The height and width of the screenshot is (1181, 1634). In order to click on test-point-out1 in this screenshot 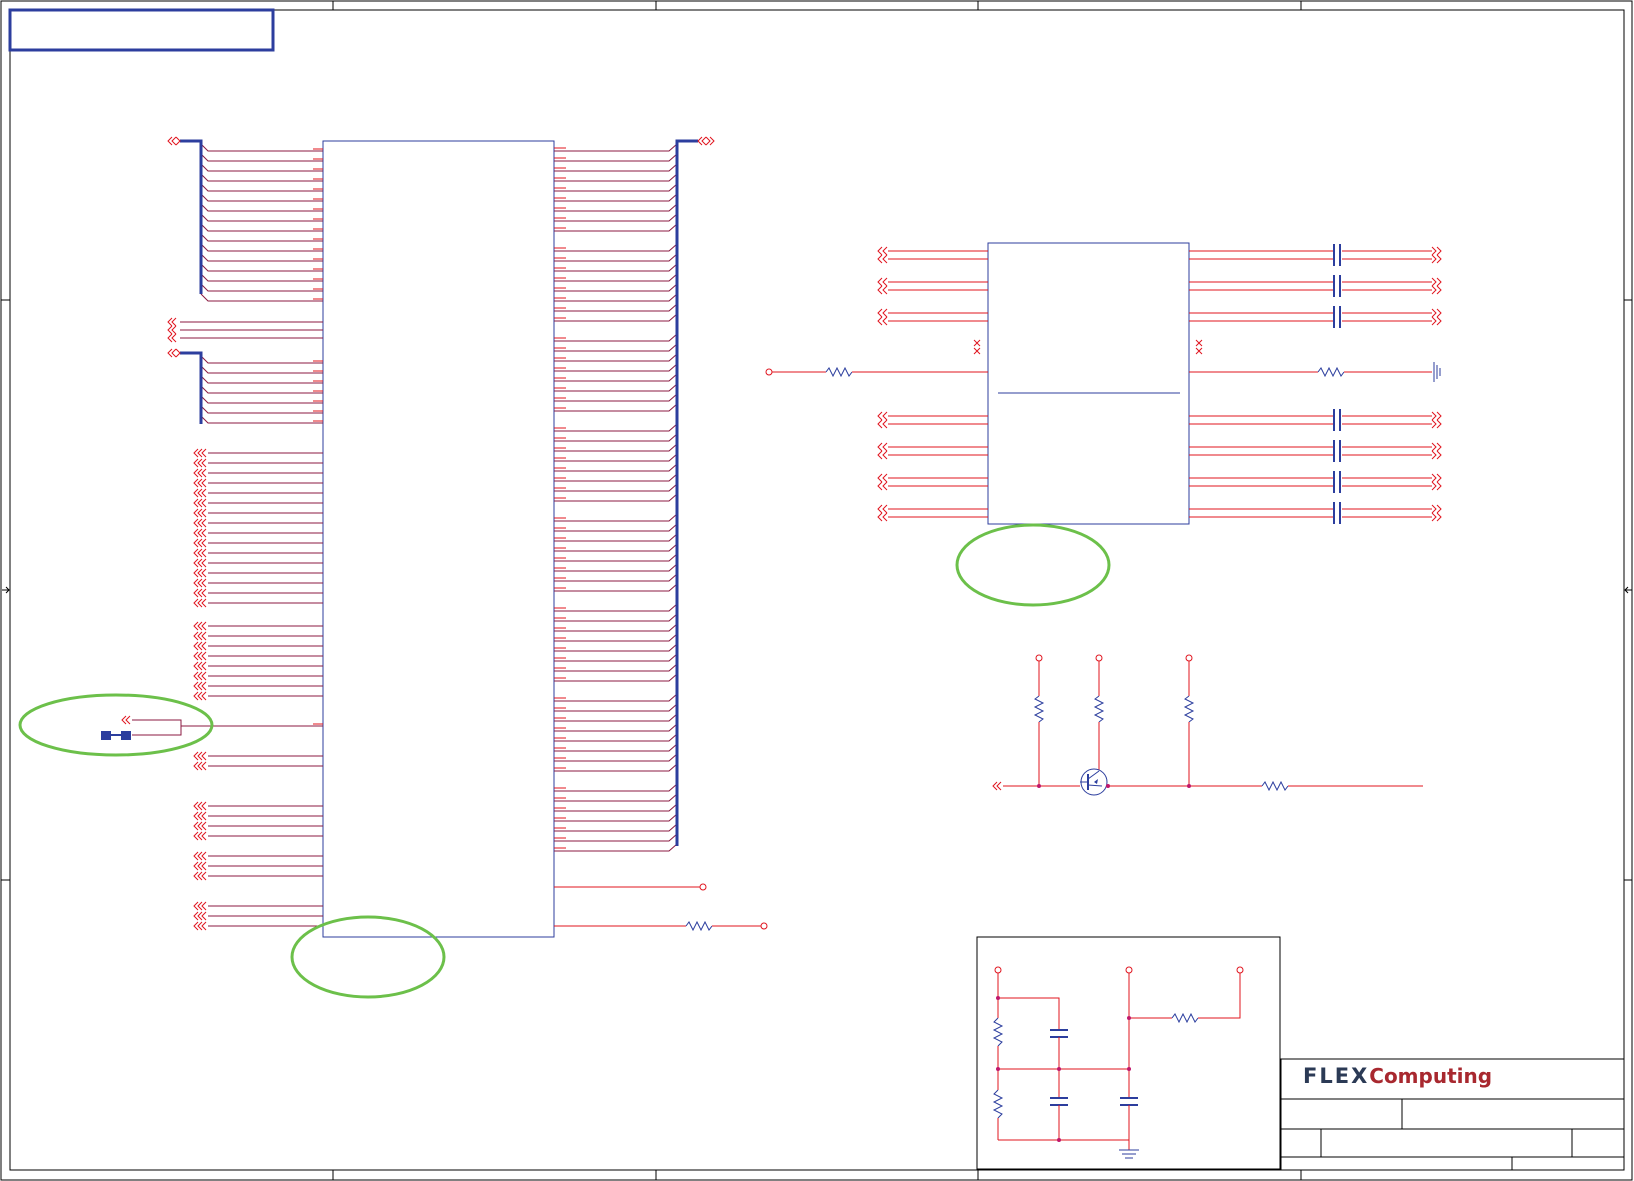, I will do `click(703, 887)`.